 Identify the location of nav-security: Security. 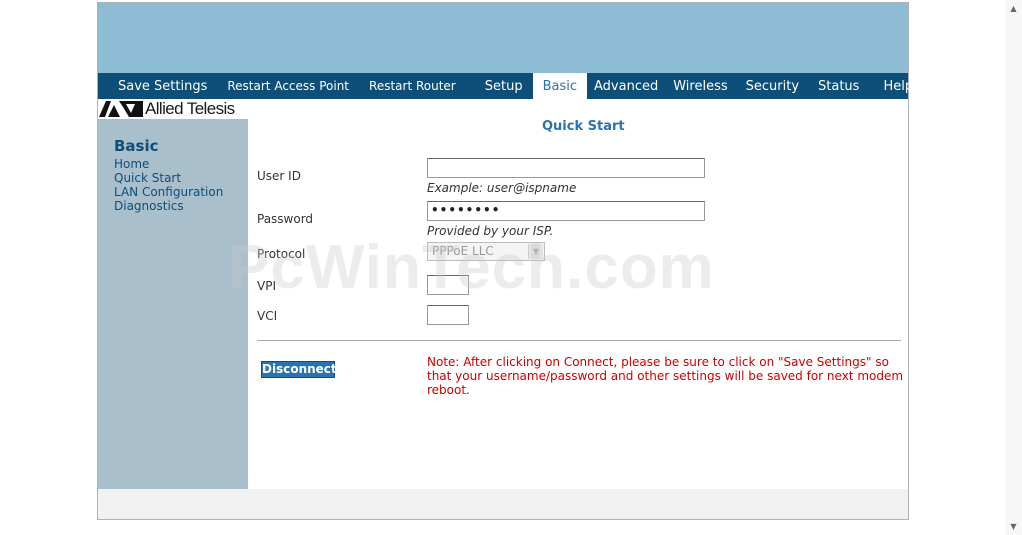
(772, 86).